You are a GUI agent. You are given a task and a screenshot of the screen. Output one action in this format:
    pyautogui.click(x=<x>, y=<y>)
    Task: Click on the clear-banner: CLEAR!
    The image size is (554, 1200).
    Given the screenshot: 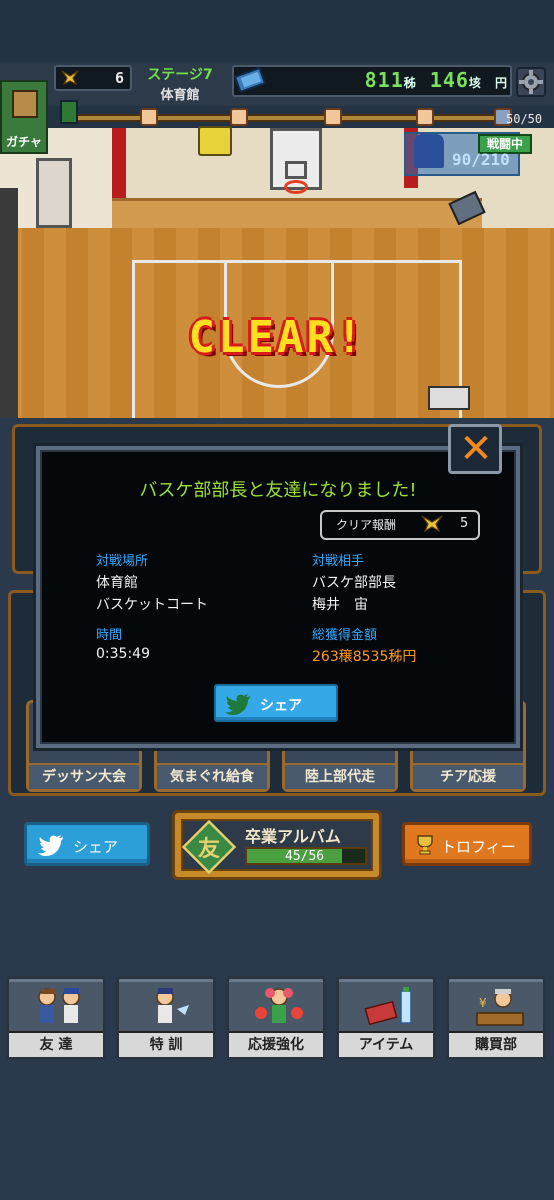 What is the action you would take?
    pyautogui.click(x=277, y=337)
    